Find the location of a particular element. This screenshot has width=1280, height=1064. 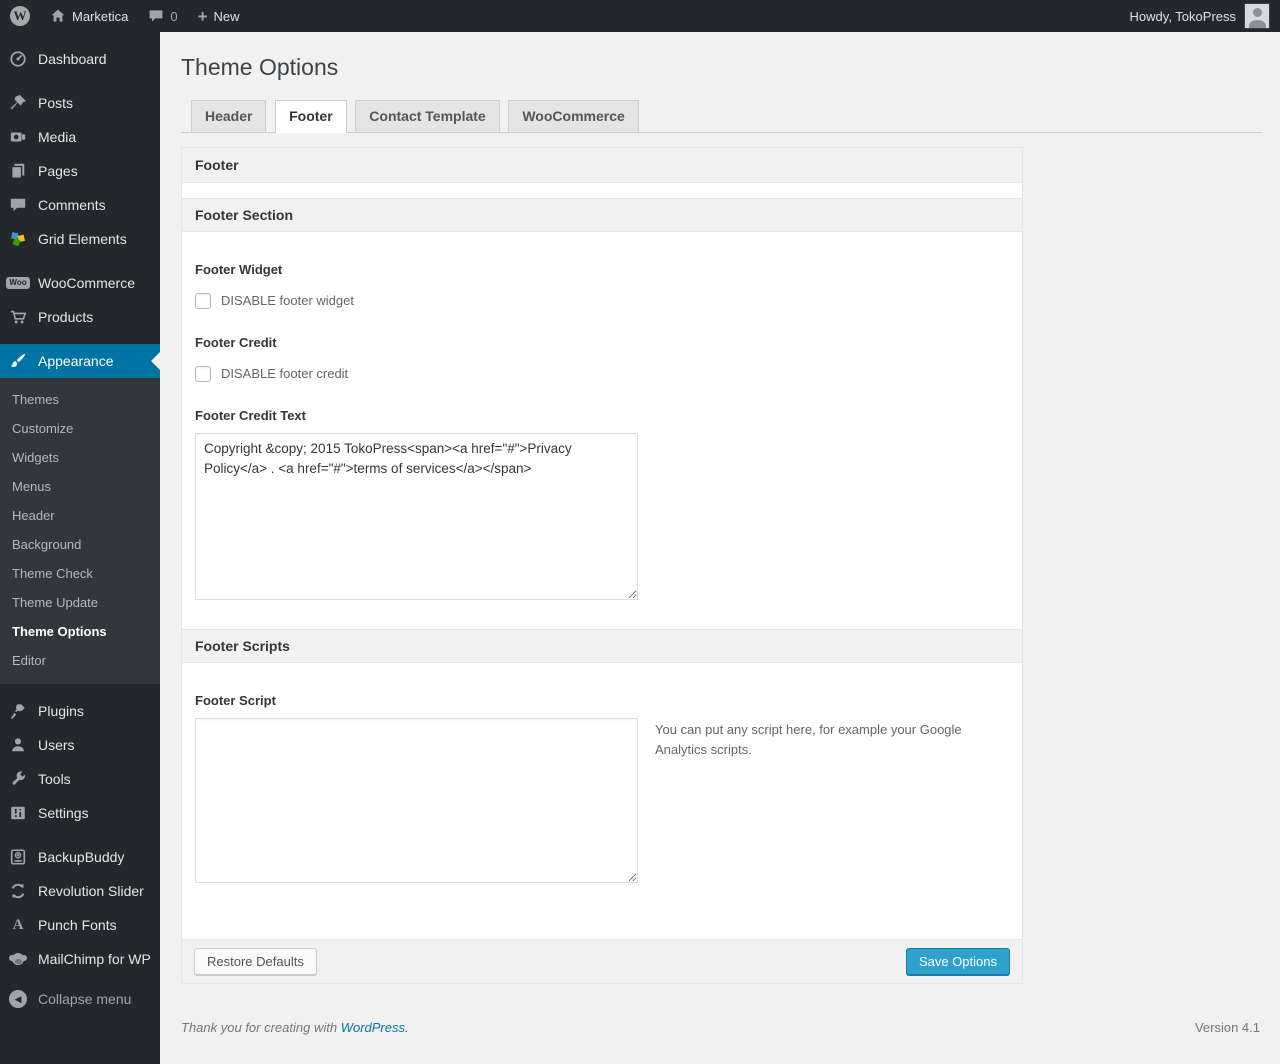

submenu-item-editor: Editor is located at coordinates (80, 660).